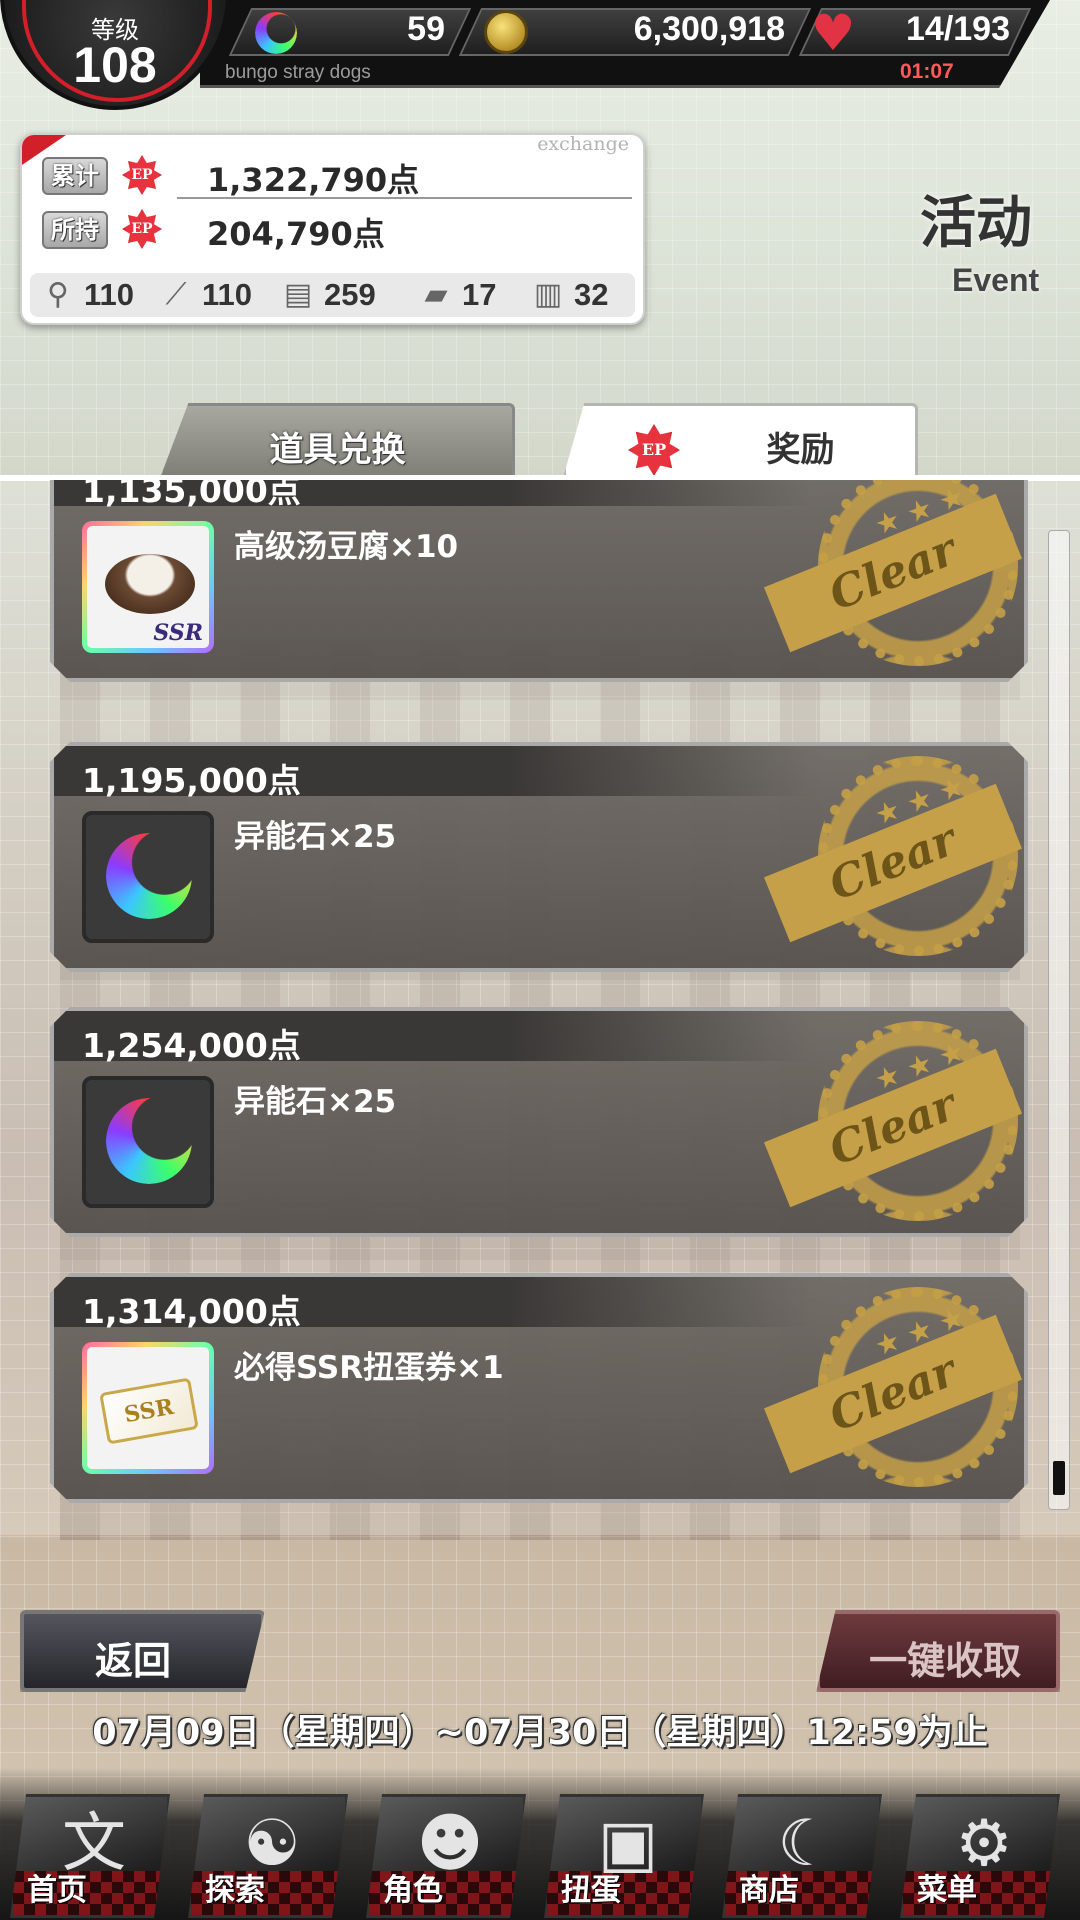  What do you see at coordinates (947, 1890) in the screenshot?
I see `nav-label: 菜单` at bounding box center [947, 1890].